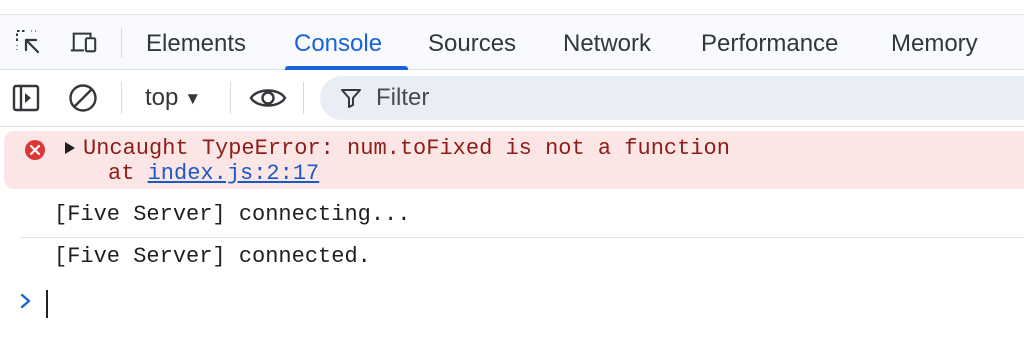 The width and height of the screenshot is (1024, 353). I want to click on error-icon, so click(35, 150).